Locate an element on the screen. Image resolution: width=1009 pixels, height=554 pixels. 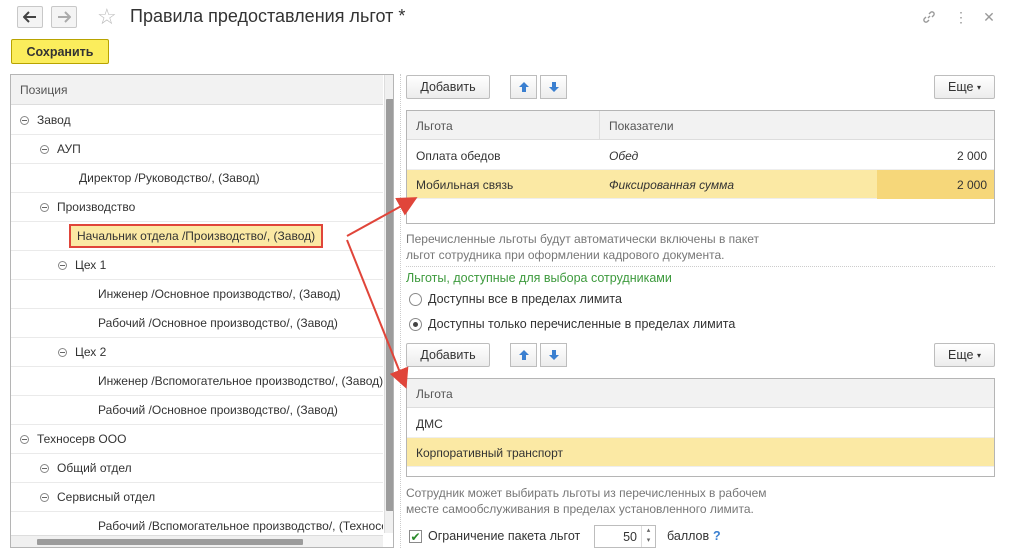
close-icon: ✕ is located at coordinates (989, 17).